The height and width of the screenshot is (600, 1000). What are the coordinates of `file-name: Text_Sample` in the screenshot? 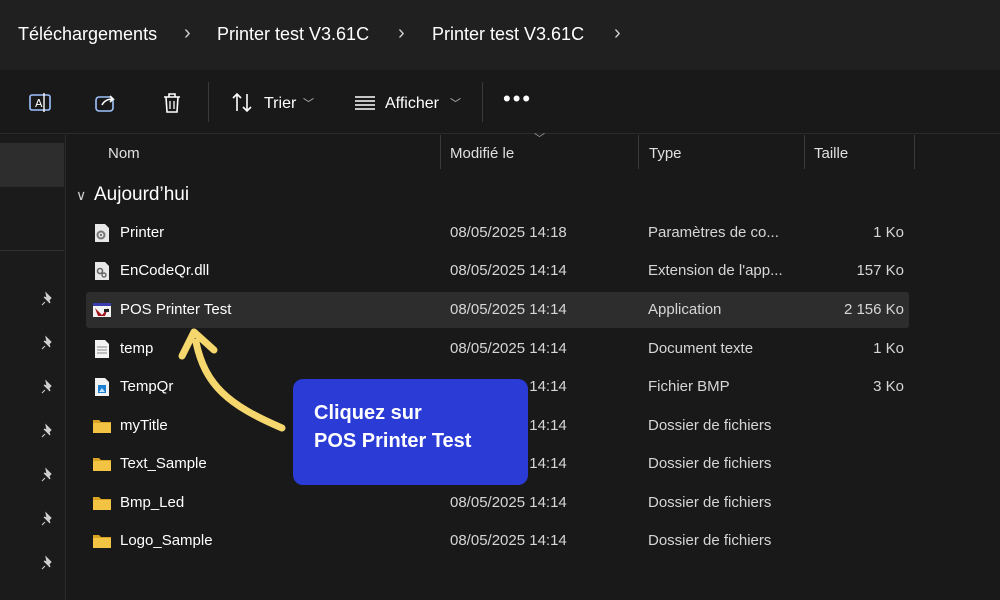 It's located at (163, 463).